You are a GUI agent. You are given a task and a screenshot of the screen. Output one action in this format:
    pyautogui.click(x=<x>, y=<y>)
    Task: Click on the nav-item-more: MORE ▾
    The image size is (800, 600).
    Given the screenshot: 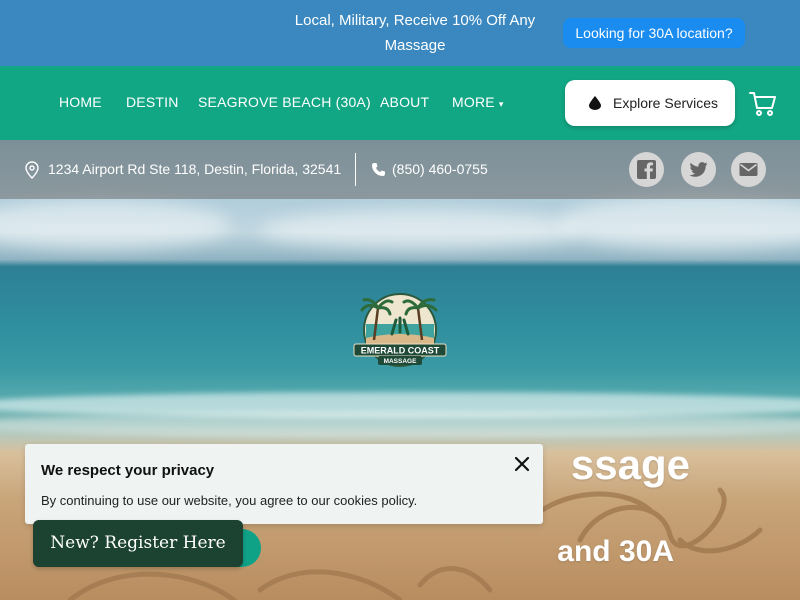 What is the action you would take?
    pyautogui.click(x=478, y=103)
    